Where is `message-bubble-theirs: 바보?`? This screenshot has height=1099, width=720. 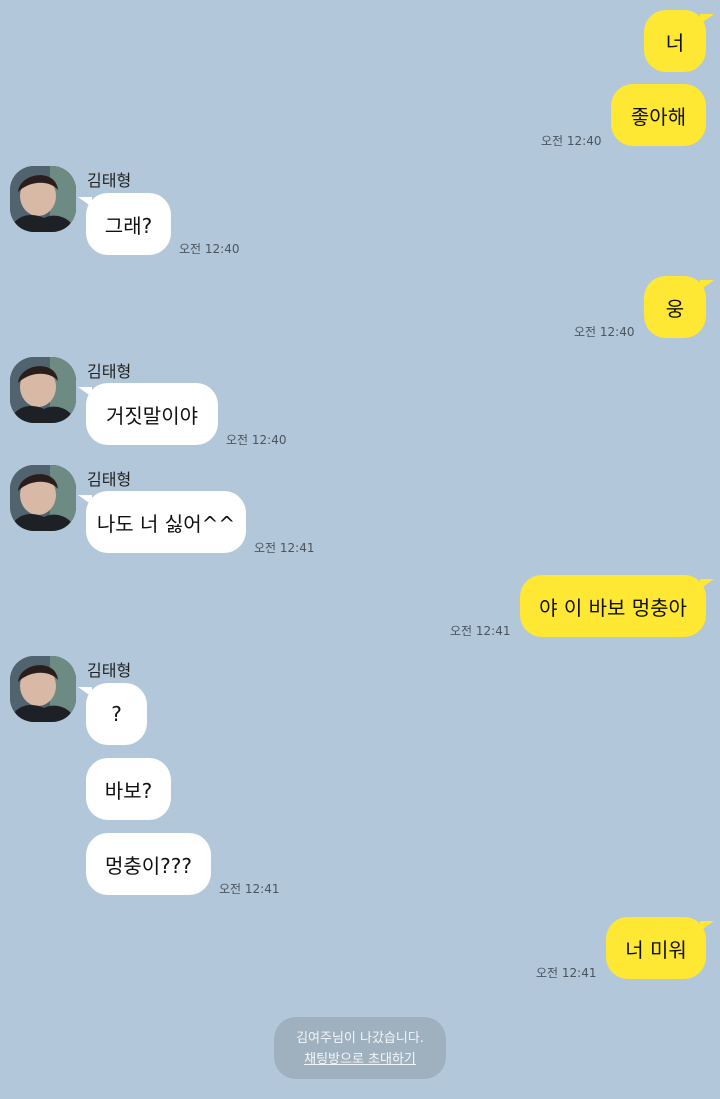 message-bubble-theirs: 바보? is located at coordinates (128, 789).